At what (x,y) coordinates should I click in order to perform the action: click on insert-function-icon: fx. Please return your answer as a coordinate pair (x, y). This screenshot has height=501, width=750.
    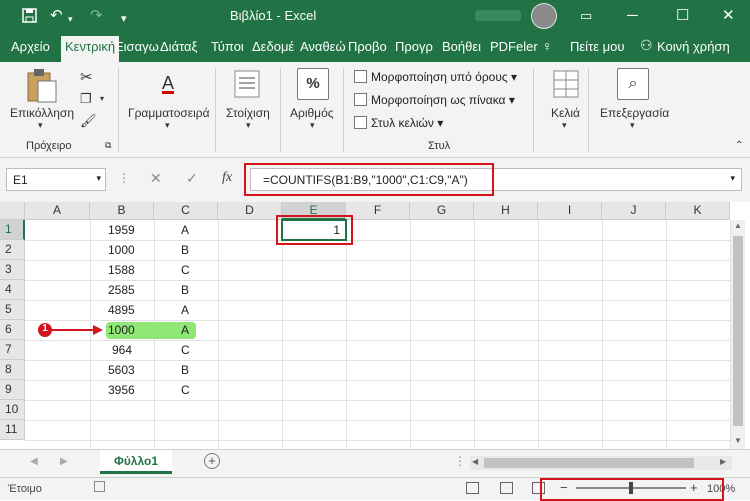
    Looking at the image, I should click on (227, 178).